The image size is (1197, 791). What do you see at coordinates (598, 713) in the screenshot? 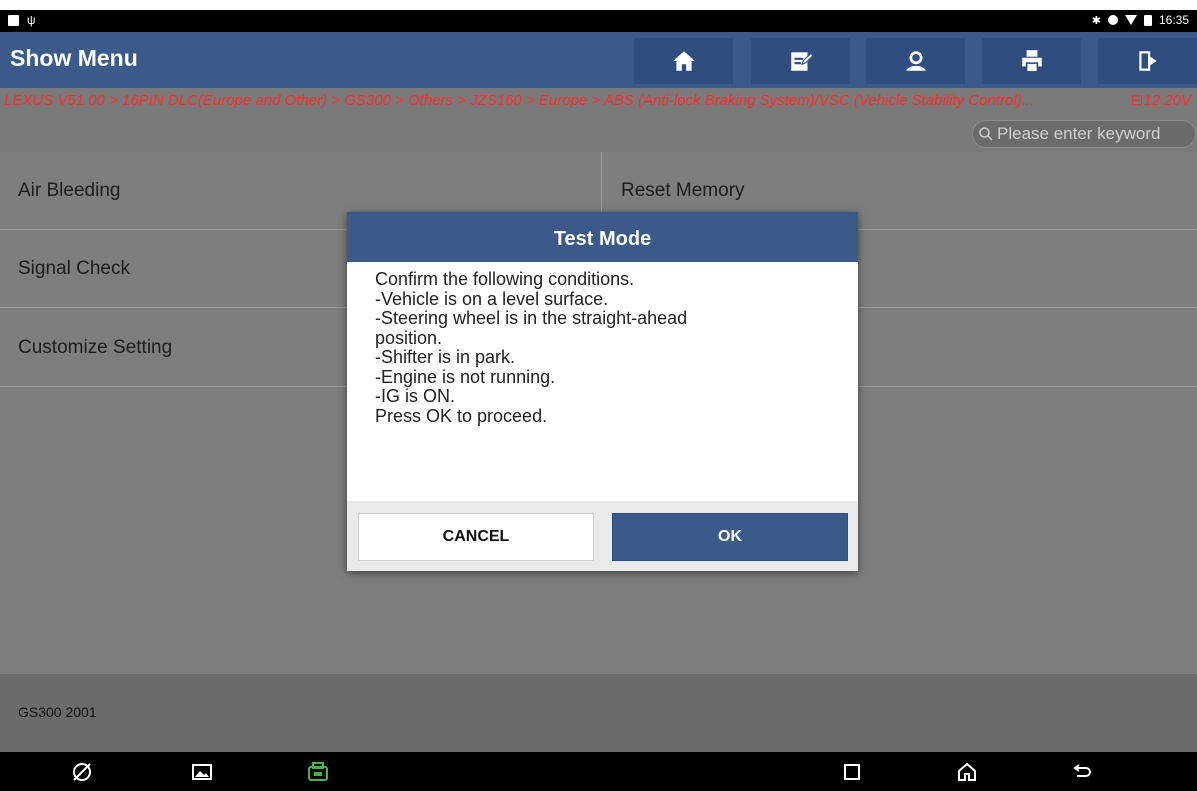
I see `vehicle-footer: GS300 2001` at bounding box center [598, 713].